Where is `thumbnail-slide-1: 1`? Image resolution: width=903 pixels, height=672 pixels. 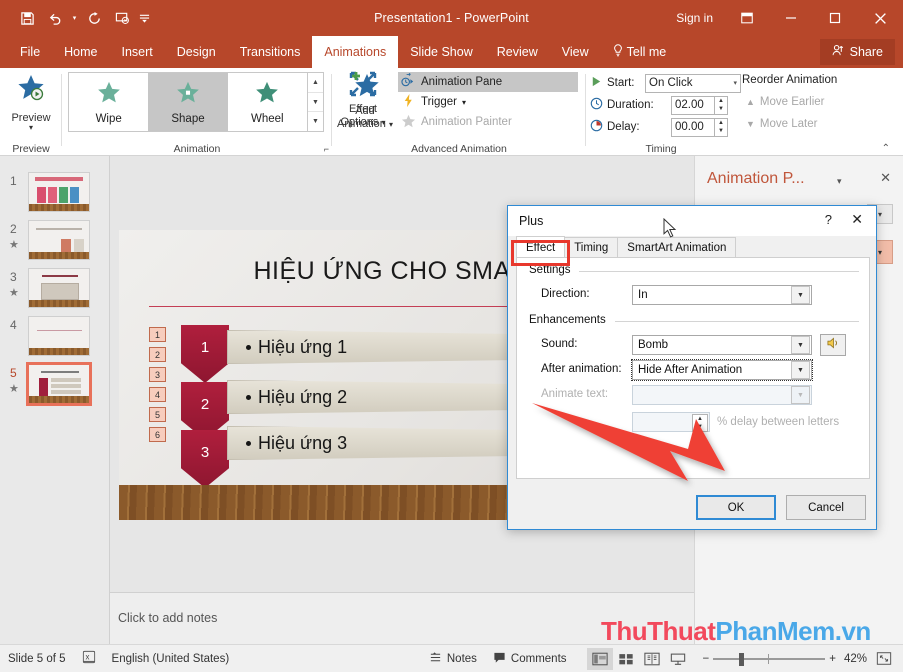 thumbnail-slide-1: 1 is located at coordinates (55, 194).